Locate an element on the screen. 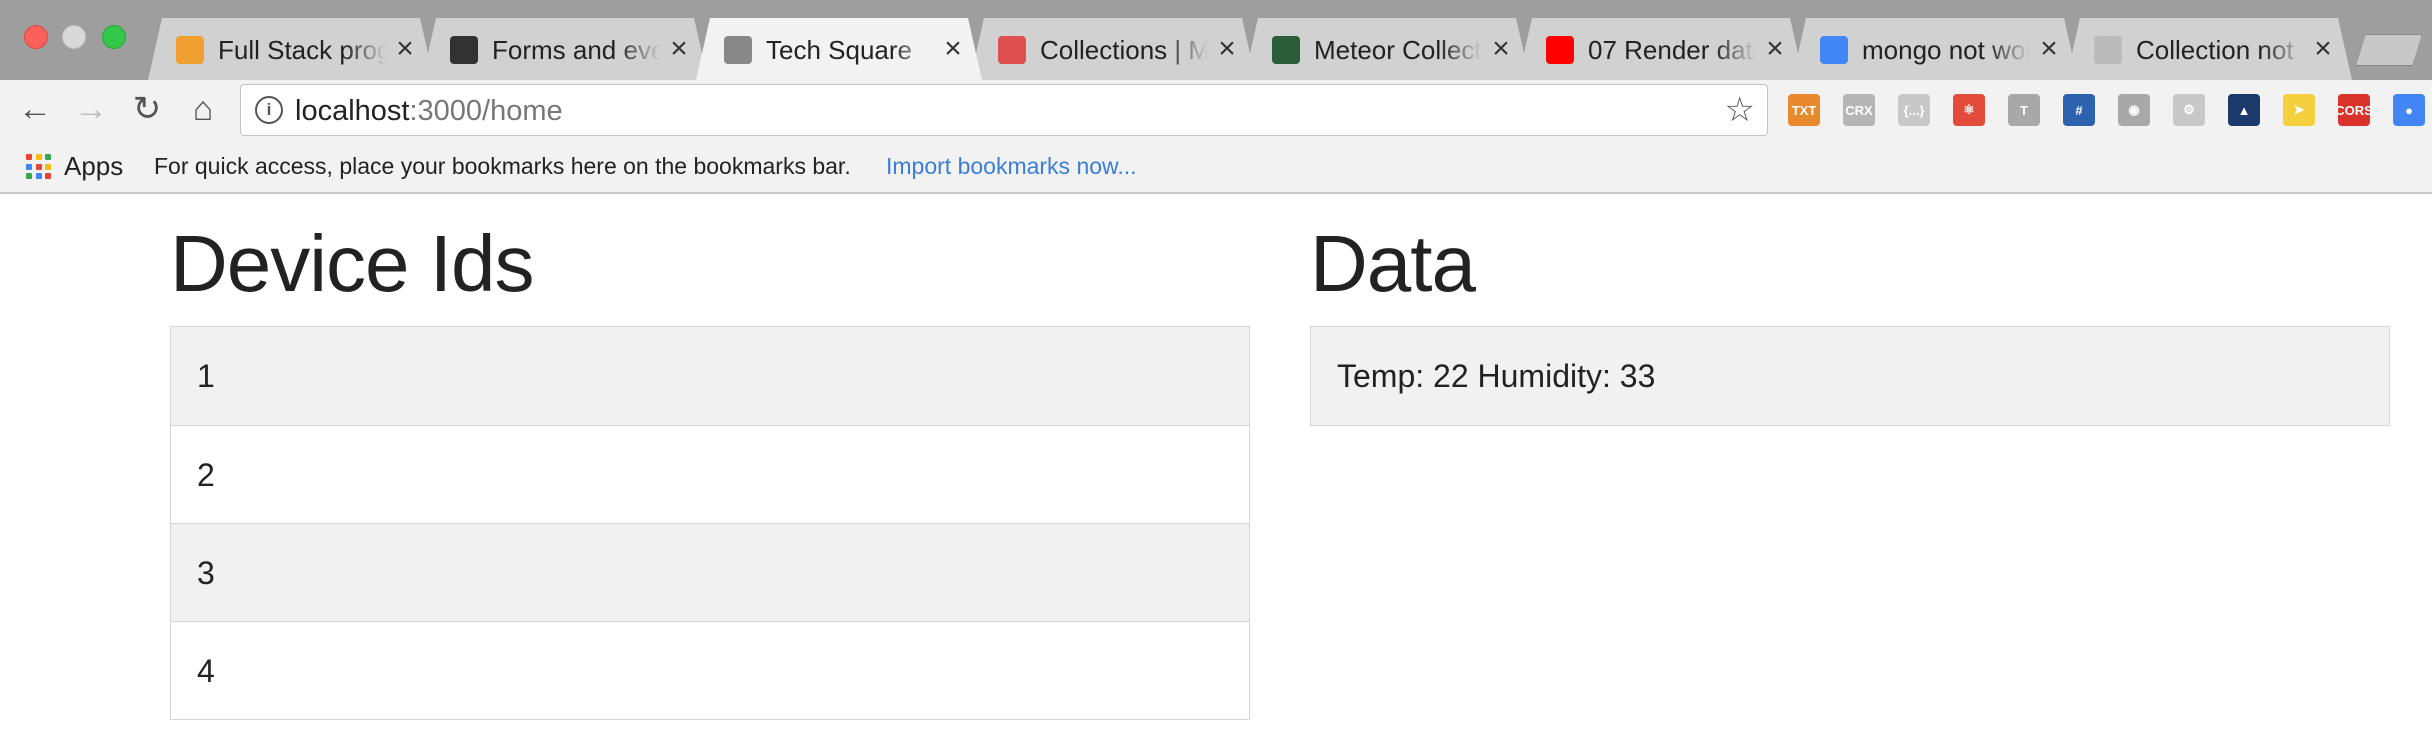 Image resolution: width=2432 pixels, height=744 pixels. data-item: Temp: 22 Humidity: 33 is located at coordinates (1850, 376).